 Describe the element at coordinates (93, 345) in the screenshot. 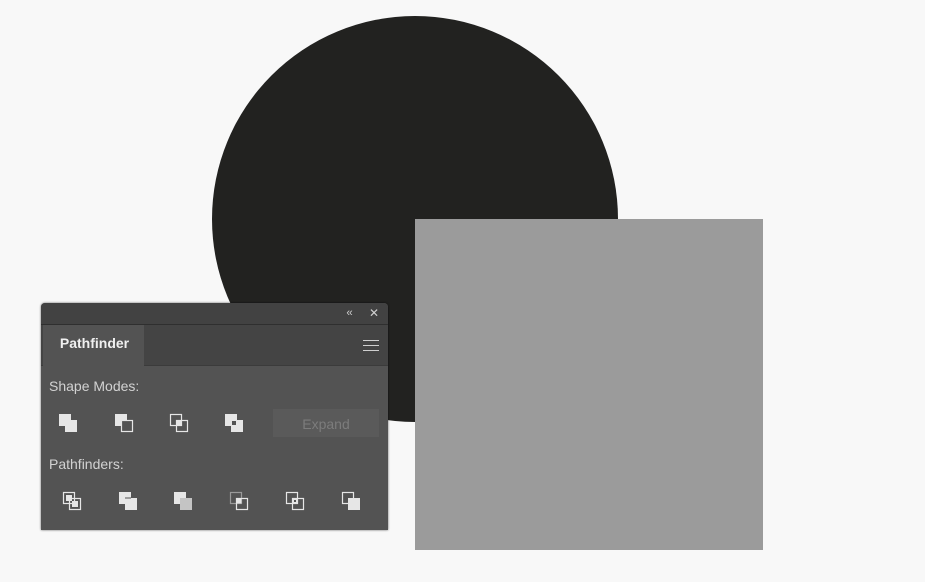

I see `tab-pathfinder: Pathfinder` at that location.